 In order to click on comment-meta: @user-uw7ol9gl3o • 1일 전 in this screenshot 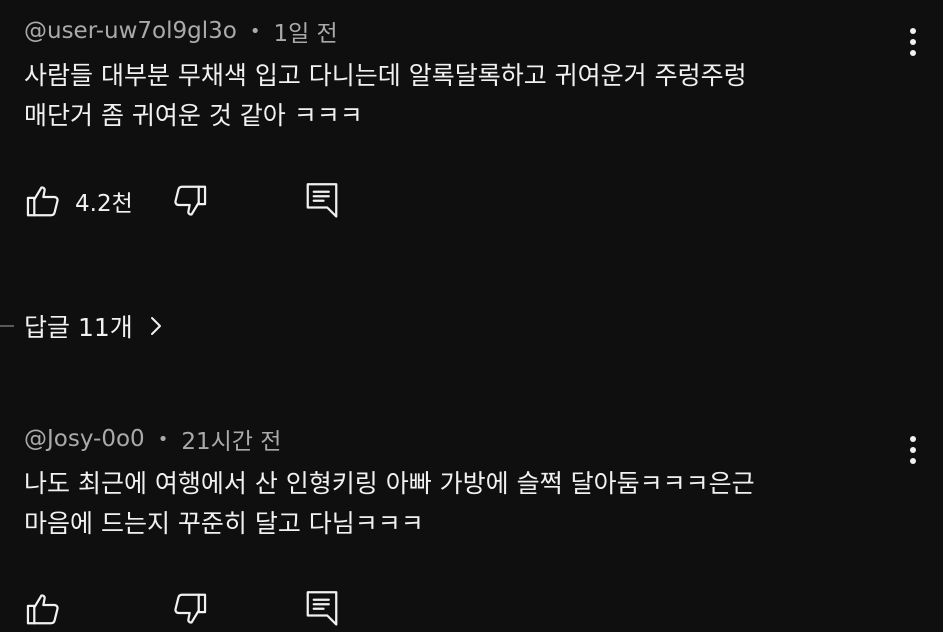, I will do `click(181, 31)`.